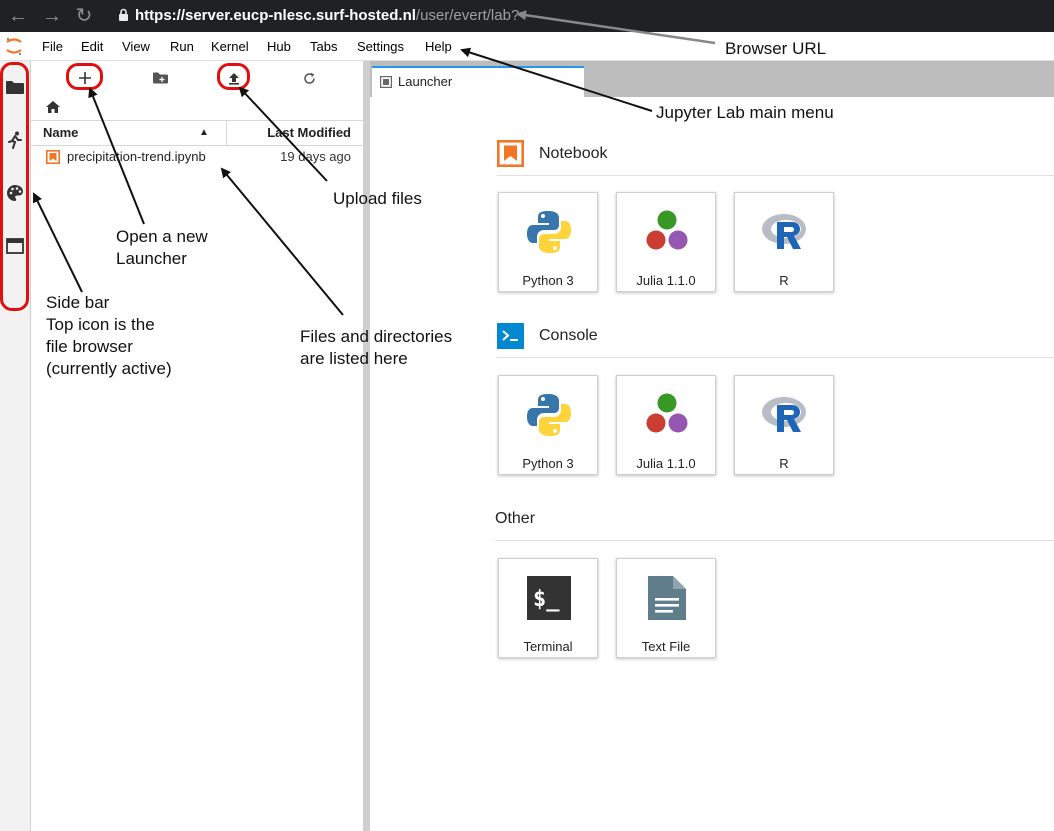 The image size is (1054, 831). What do you see at coordinates (52, 47) in the screenshot?
I see `menu-file: File` at bounding box center [52, 47].